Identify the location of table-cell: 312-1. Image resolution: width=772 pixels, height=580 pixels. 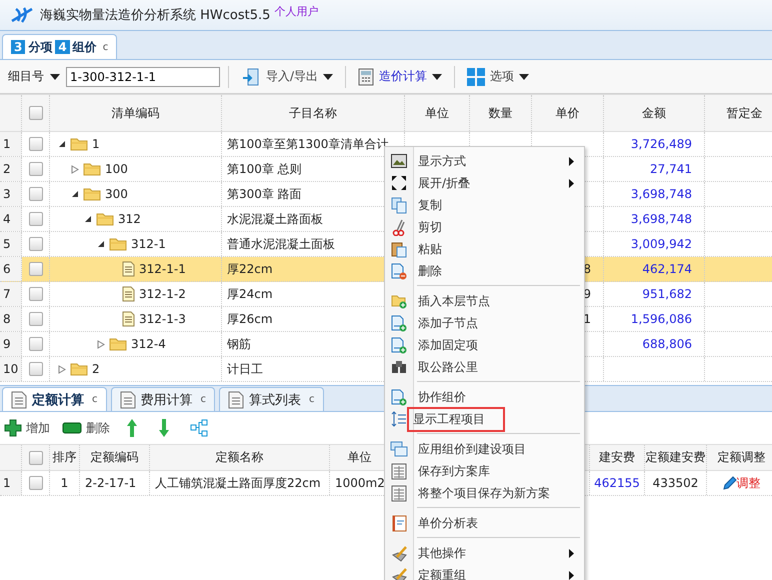
(148, 244).